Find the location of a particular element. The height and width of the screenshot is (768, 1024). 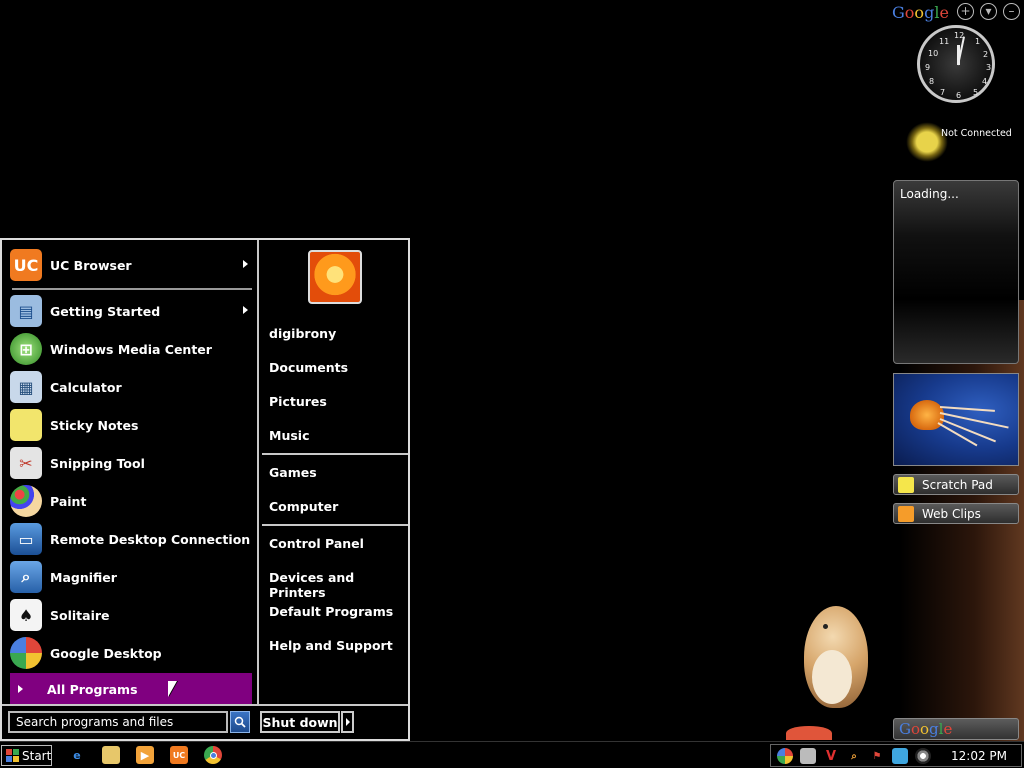

program-label: Windows Media Center is located at coordinates (131, 349).